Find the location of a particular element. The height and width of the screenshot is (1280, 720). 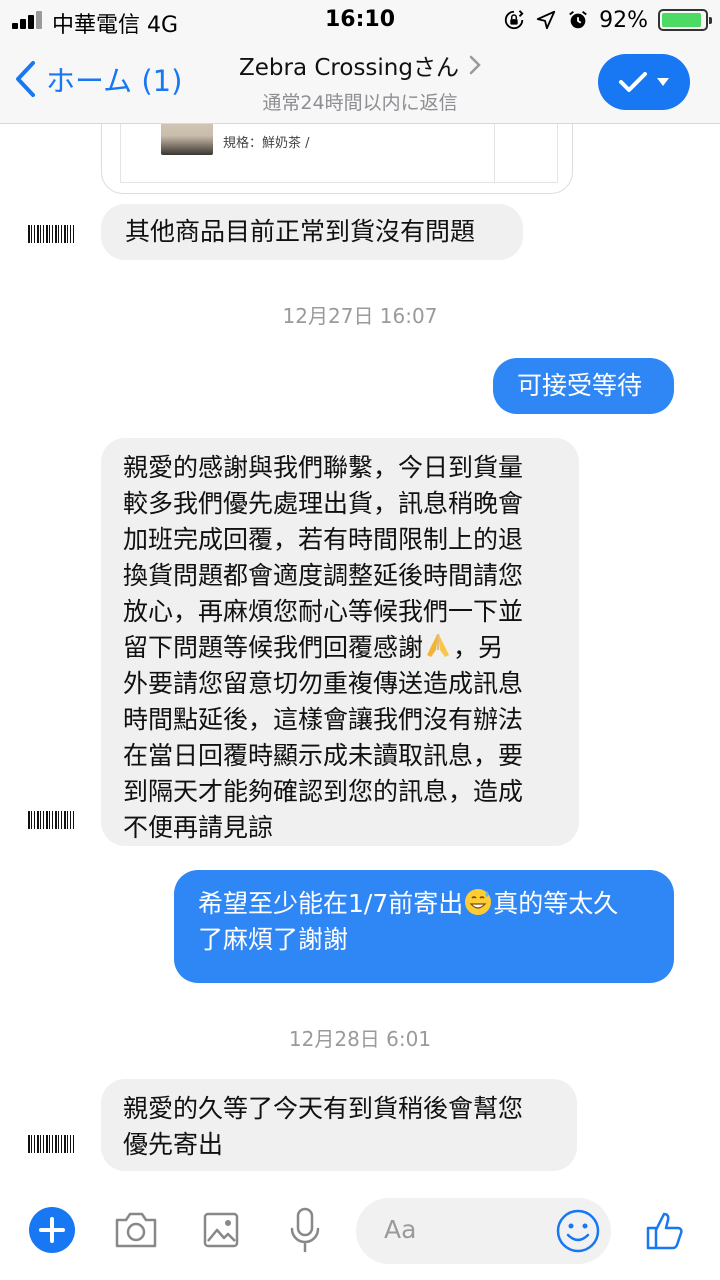

back-button: ホーム (1) is located at coordinates (98, 79).